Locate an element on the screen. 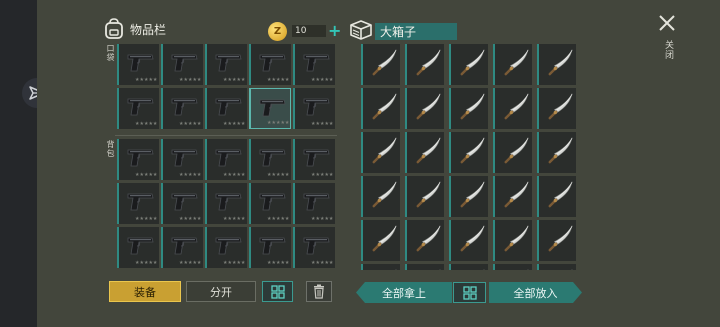 This screenshot has width=720, height=327. backpack-label: 背包 is located at coordinates (110, 149).